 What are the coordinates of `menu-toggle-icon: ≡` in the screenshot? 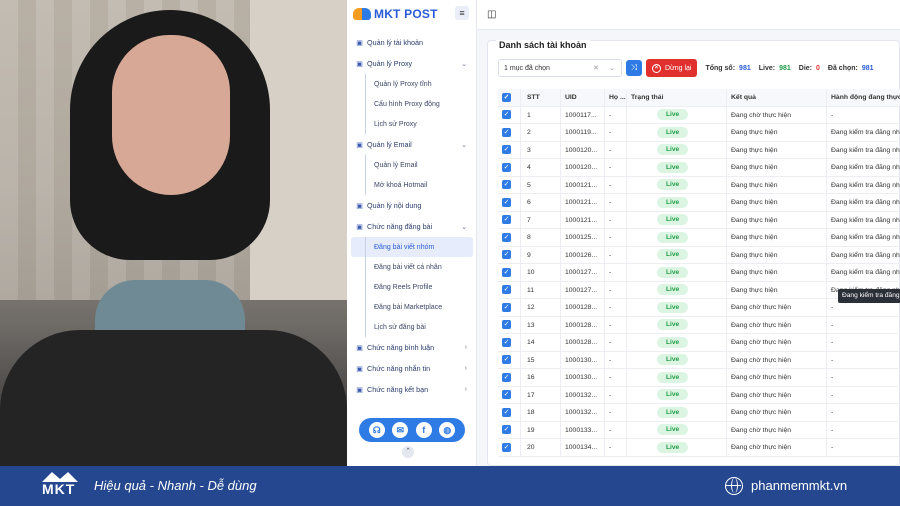 It's located at (462, 13).